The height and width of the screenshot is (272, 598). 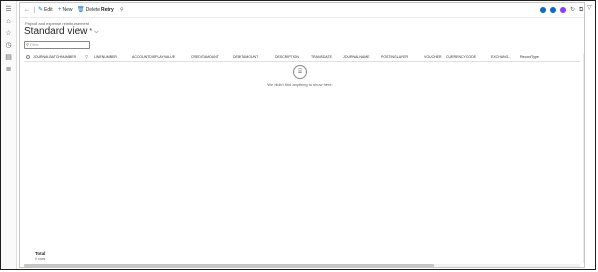 I want to click on back-arrow-icon: ←, so click(x=27, y=10).